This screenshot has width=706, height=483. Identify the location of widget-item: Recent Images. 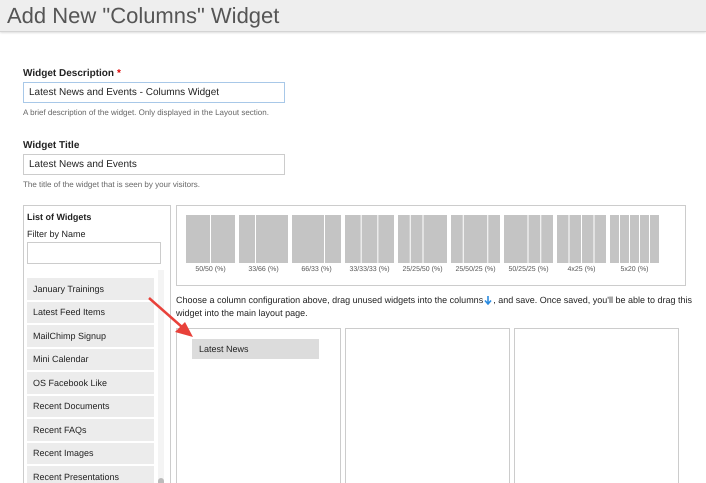
(90, 453).